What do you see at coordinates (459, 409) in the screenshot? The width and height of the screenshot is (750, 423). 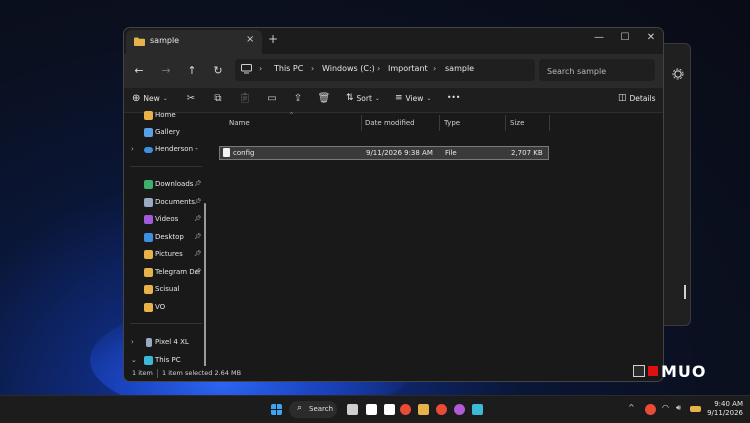 I see `browser-icon` at bounding box center [459, 409].